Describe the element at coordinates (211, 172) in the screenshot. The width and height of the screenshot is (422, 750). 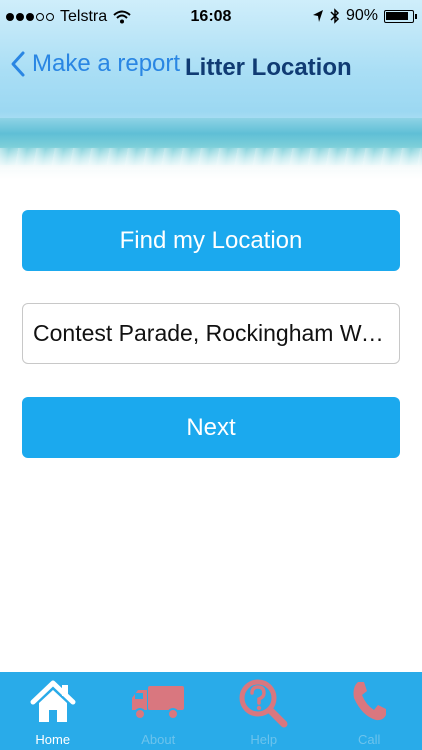
I see `beach-sand` at that location.